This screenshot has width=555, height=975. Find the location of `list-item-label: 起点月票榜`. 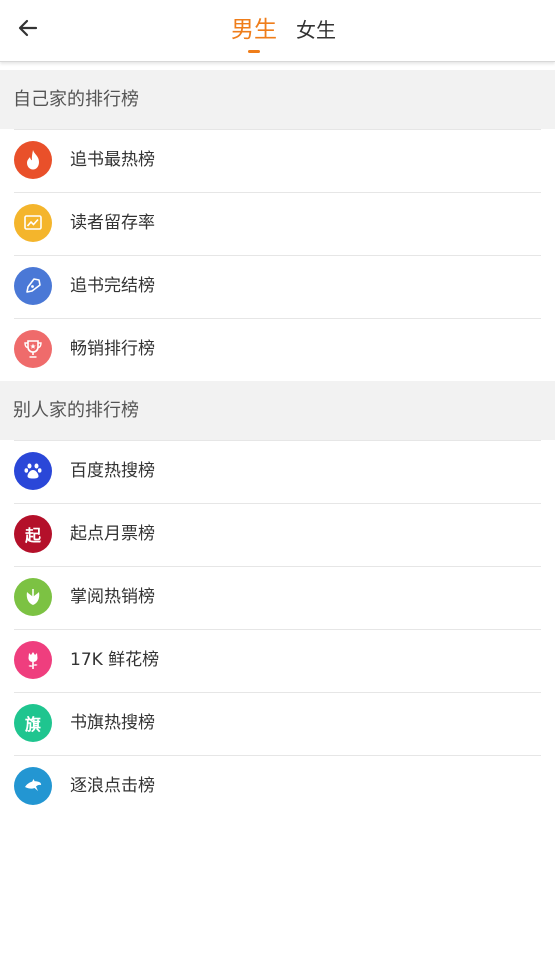

list-item-label: 起点月票榜 is located at coordinates (112, 534).